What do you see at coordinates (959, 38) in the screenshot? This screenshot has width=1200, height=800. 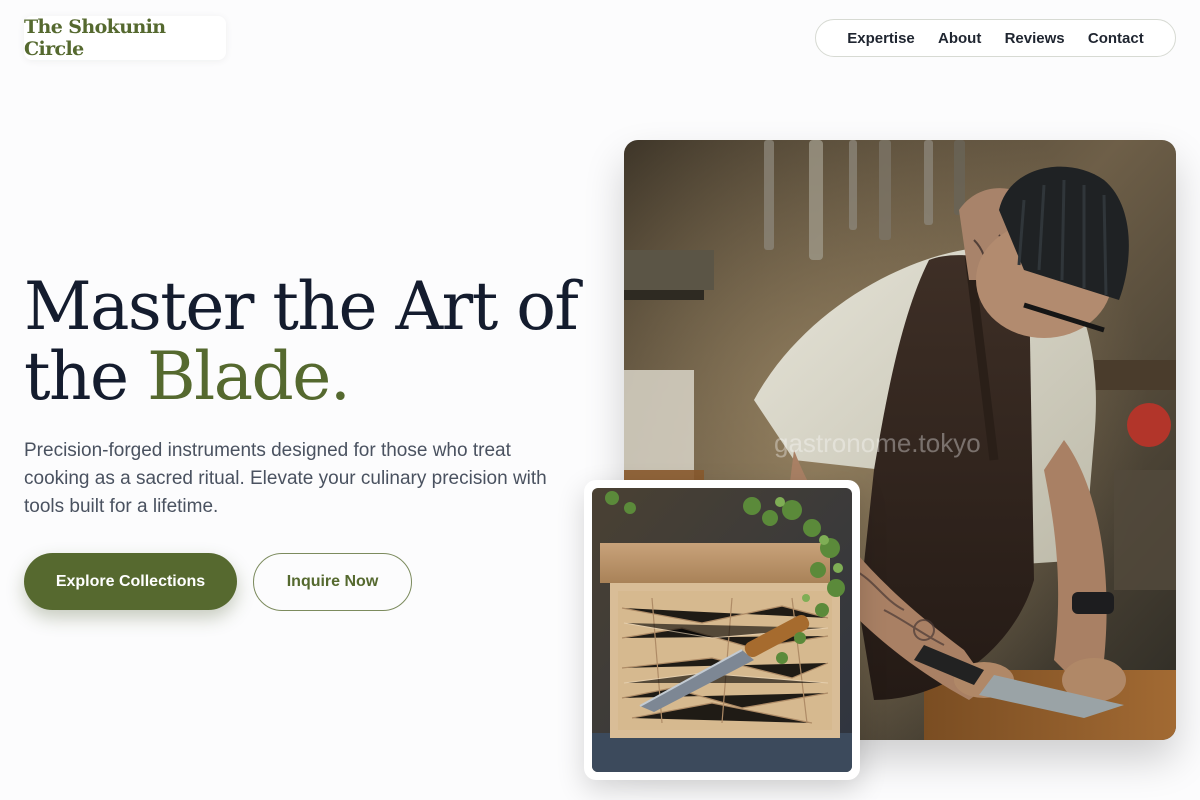 I see `nav-link-about: About` at bounding box center [959, 38].